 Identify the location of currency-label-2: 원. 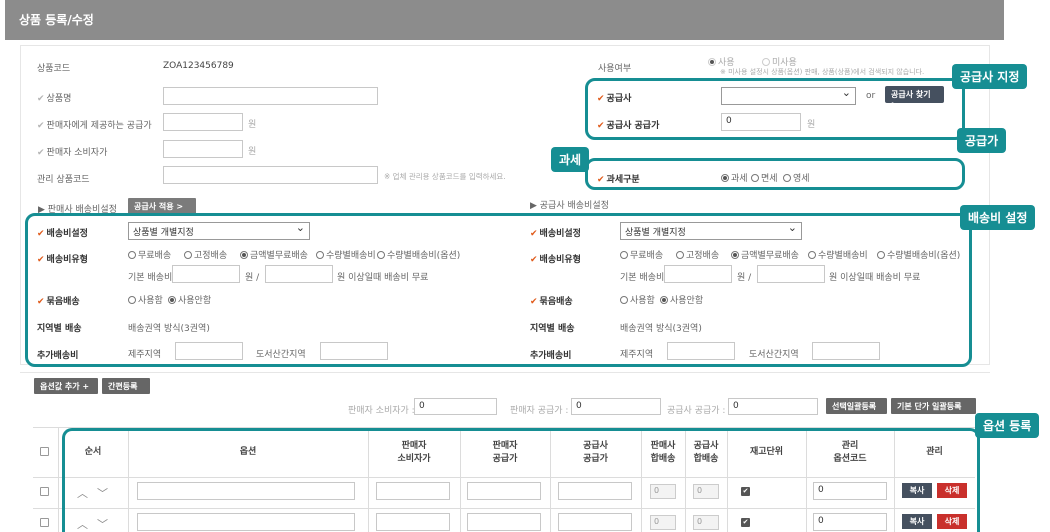
(252, 152).